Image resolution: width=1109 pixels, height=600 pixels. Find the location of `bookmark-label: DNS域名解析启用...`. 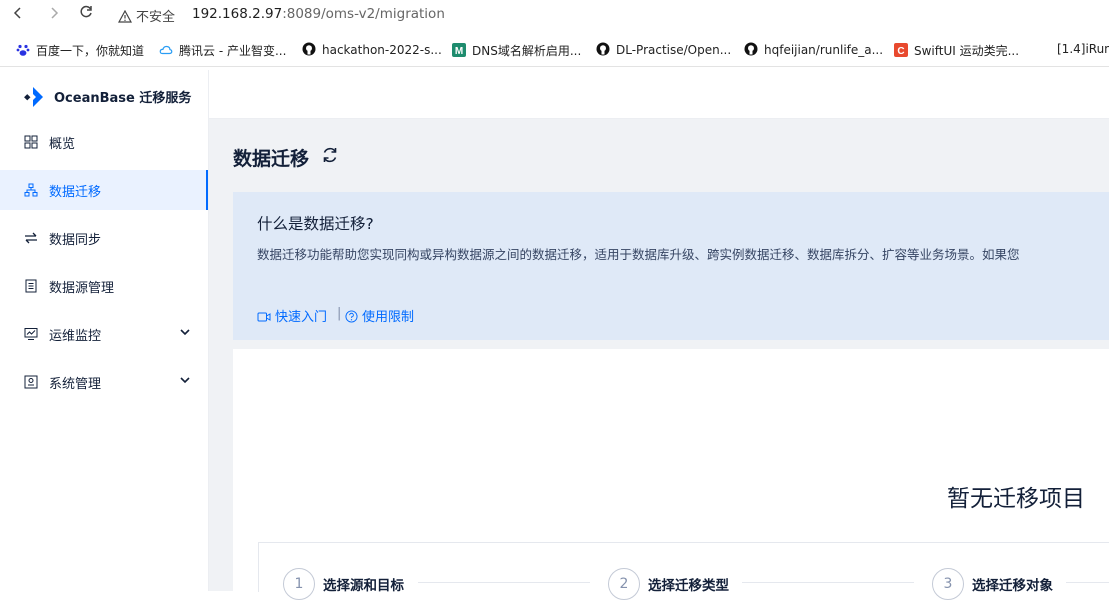

bookmark-label: DNS域名解析启用... is located at coordinates (527, 51).